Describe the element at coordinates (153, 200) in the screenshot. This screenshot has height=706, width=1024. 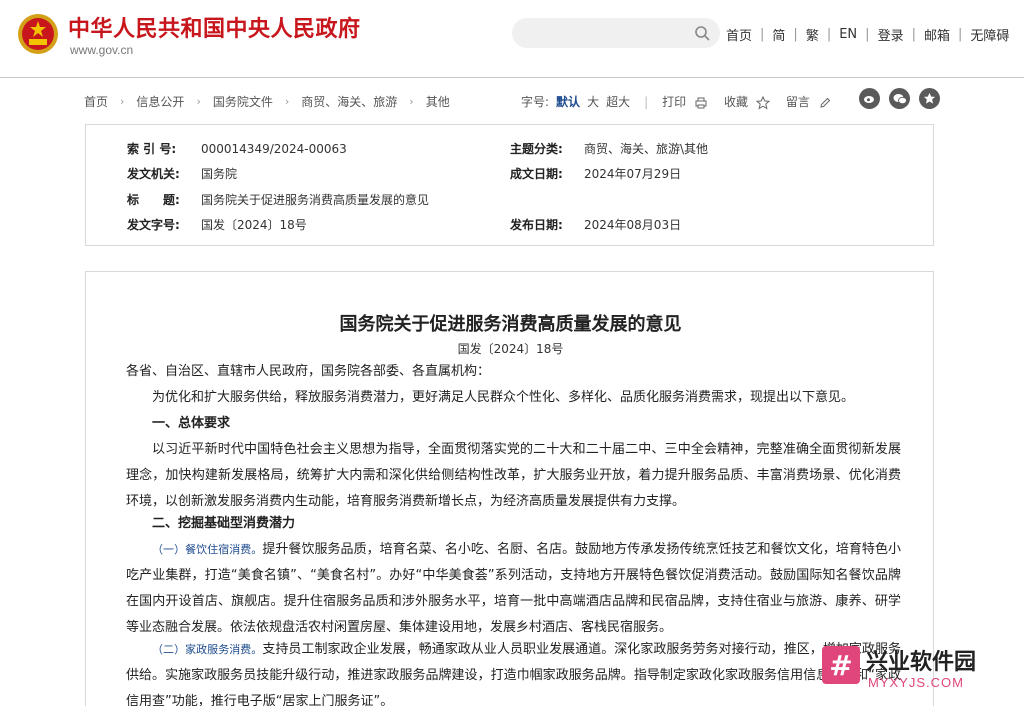
I see `meta-title-label: 标 题:` at that location.